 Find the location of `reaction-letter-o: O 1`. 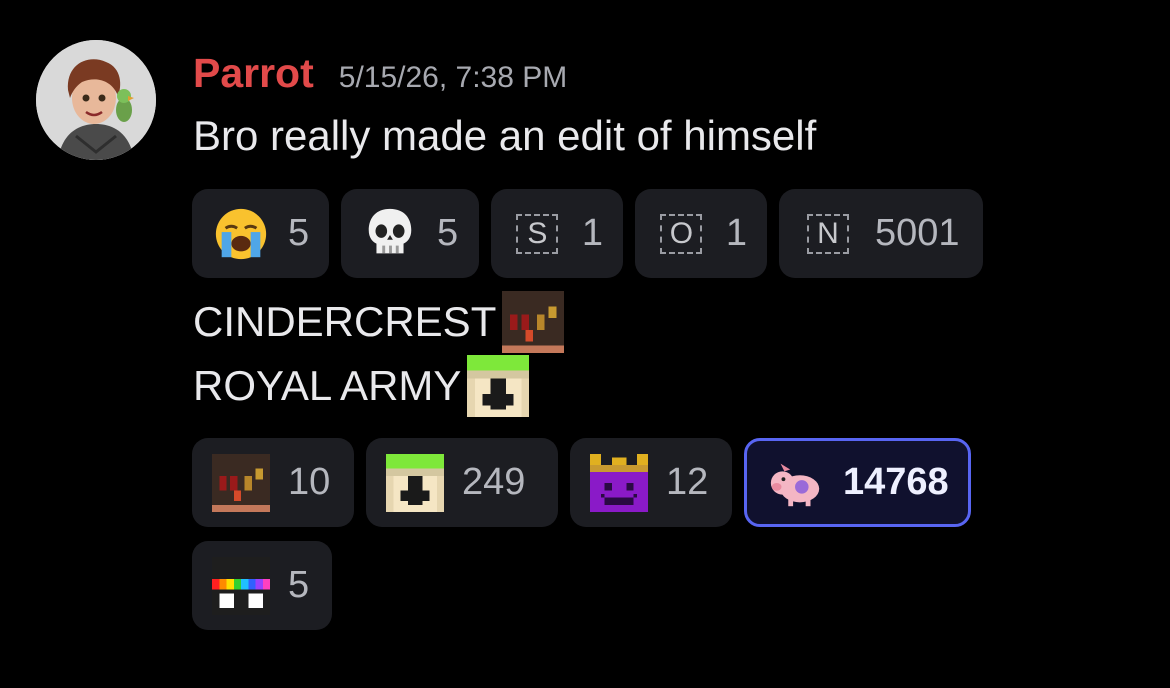

reaction-letter-o: O 1 is located at coordinates (701, 233).